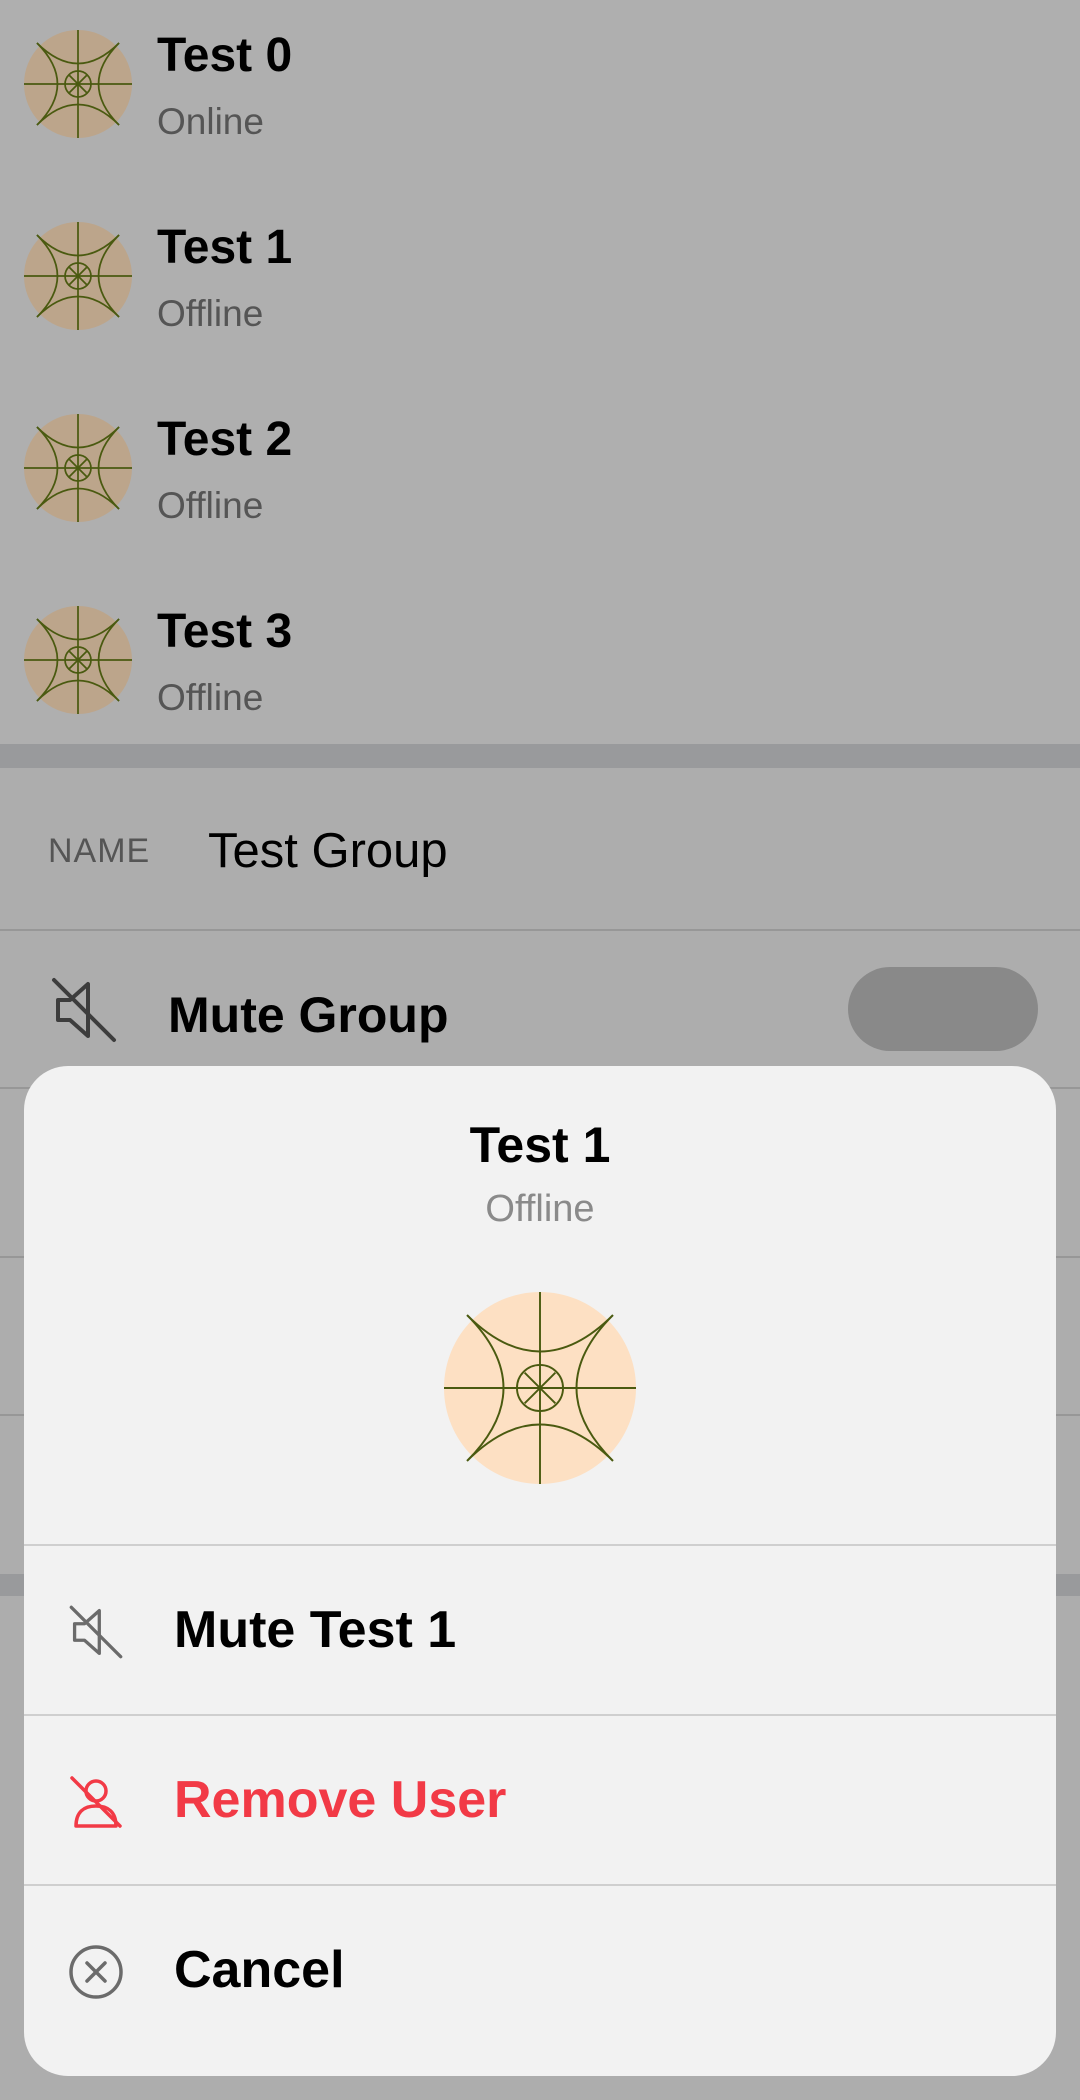  I want to click on member-name: Test 2, so click(225, 439).